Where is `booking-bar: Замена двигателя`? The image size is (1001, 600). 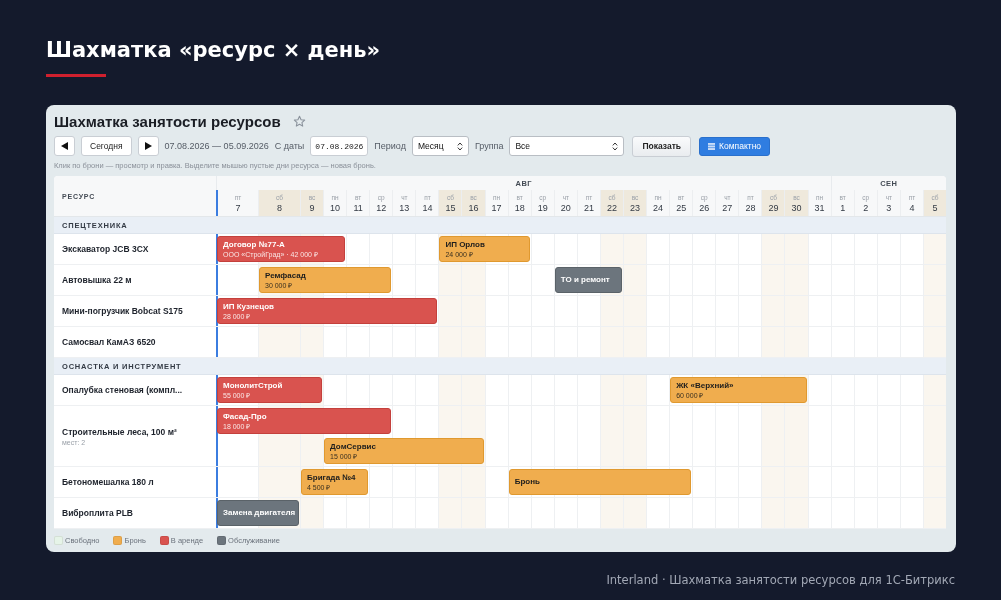
booking-bar: Замена двигателя is located at coordinates (258, 513).